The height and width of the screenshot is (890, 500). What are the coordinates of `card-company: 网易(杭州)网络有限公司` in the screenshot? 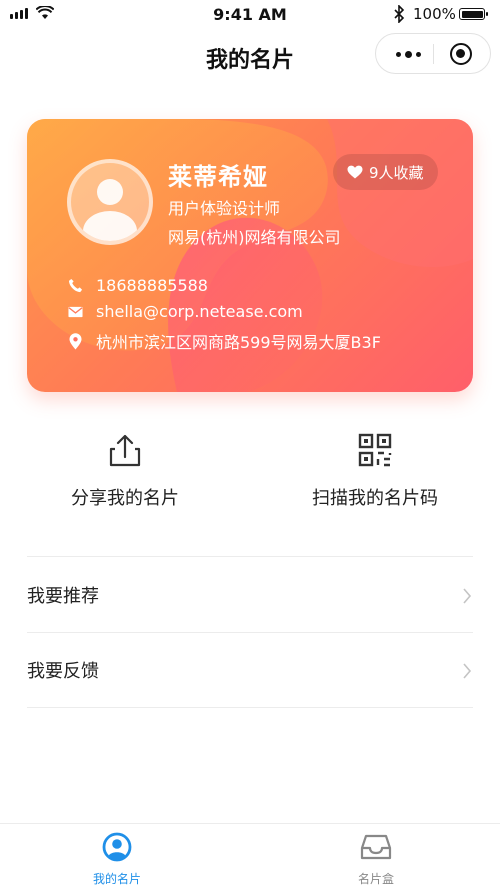 It's located at (254, 237).